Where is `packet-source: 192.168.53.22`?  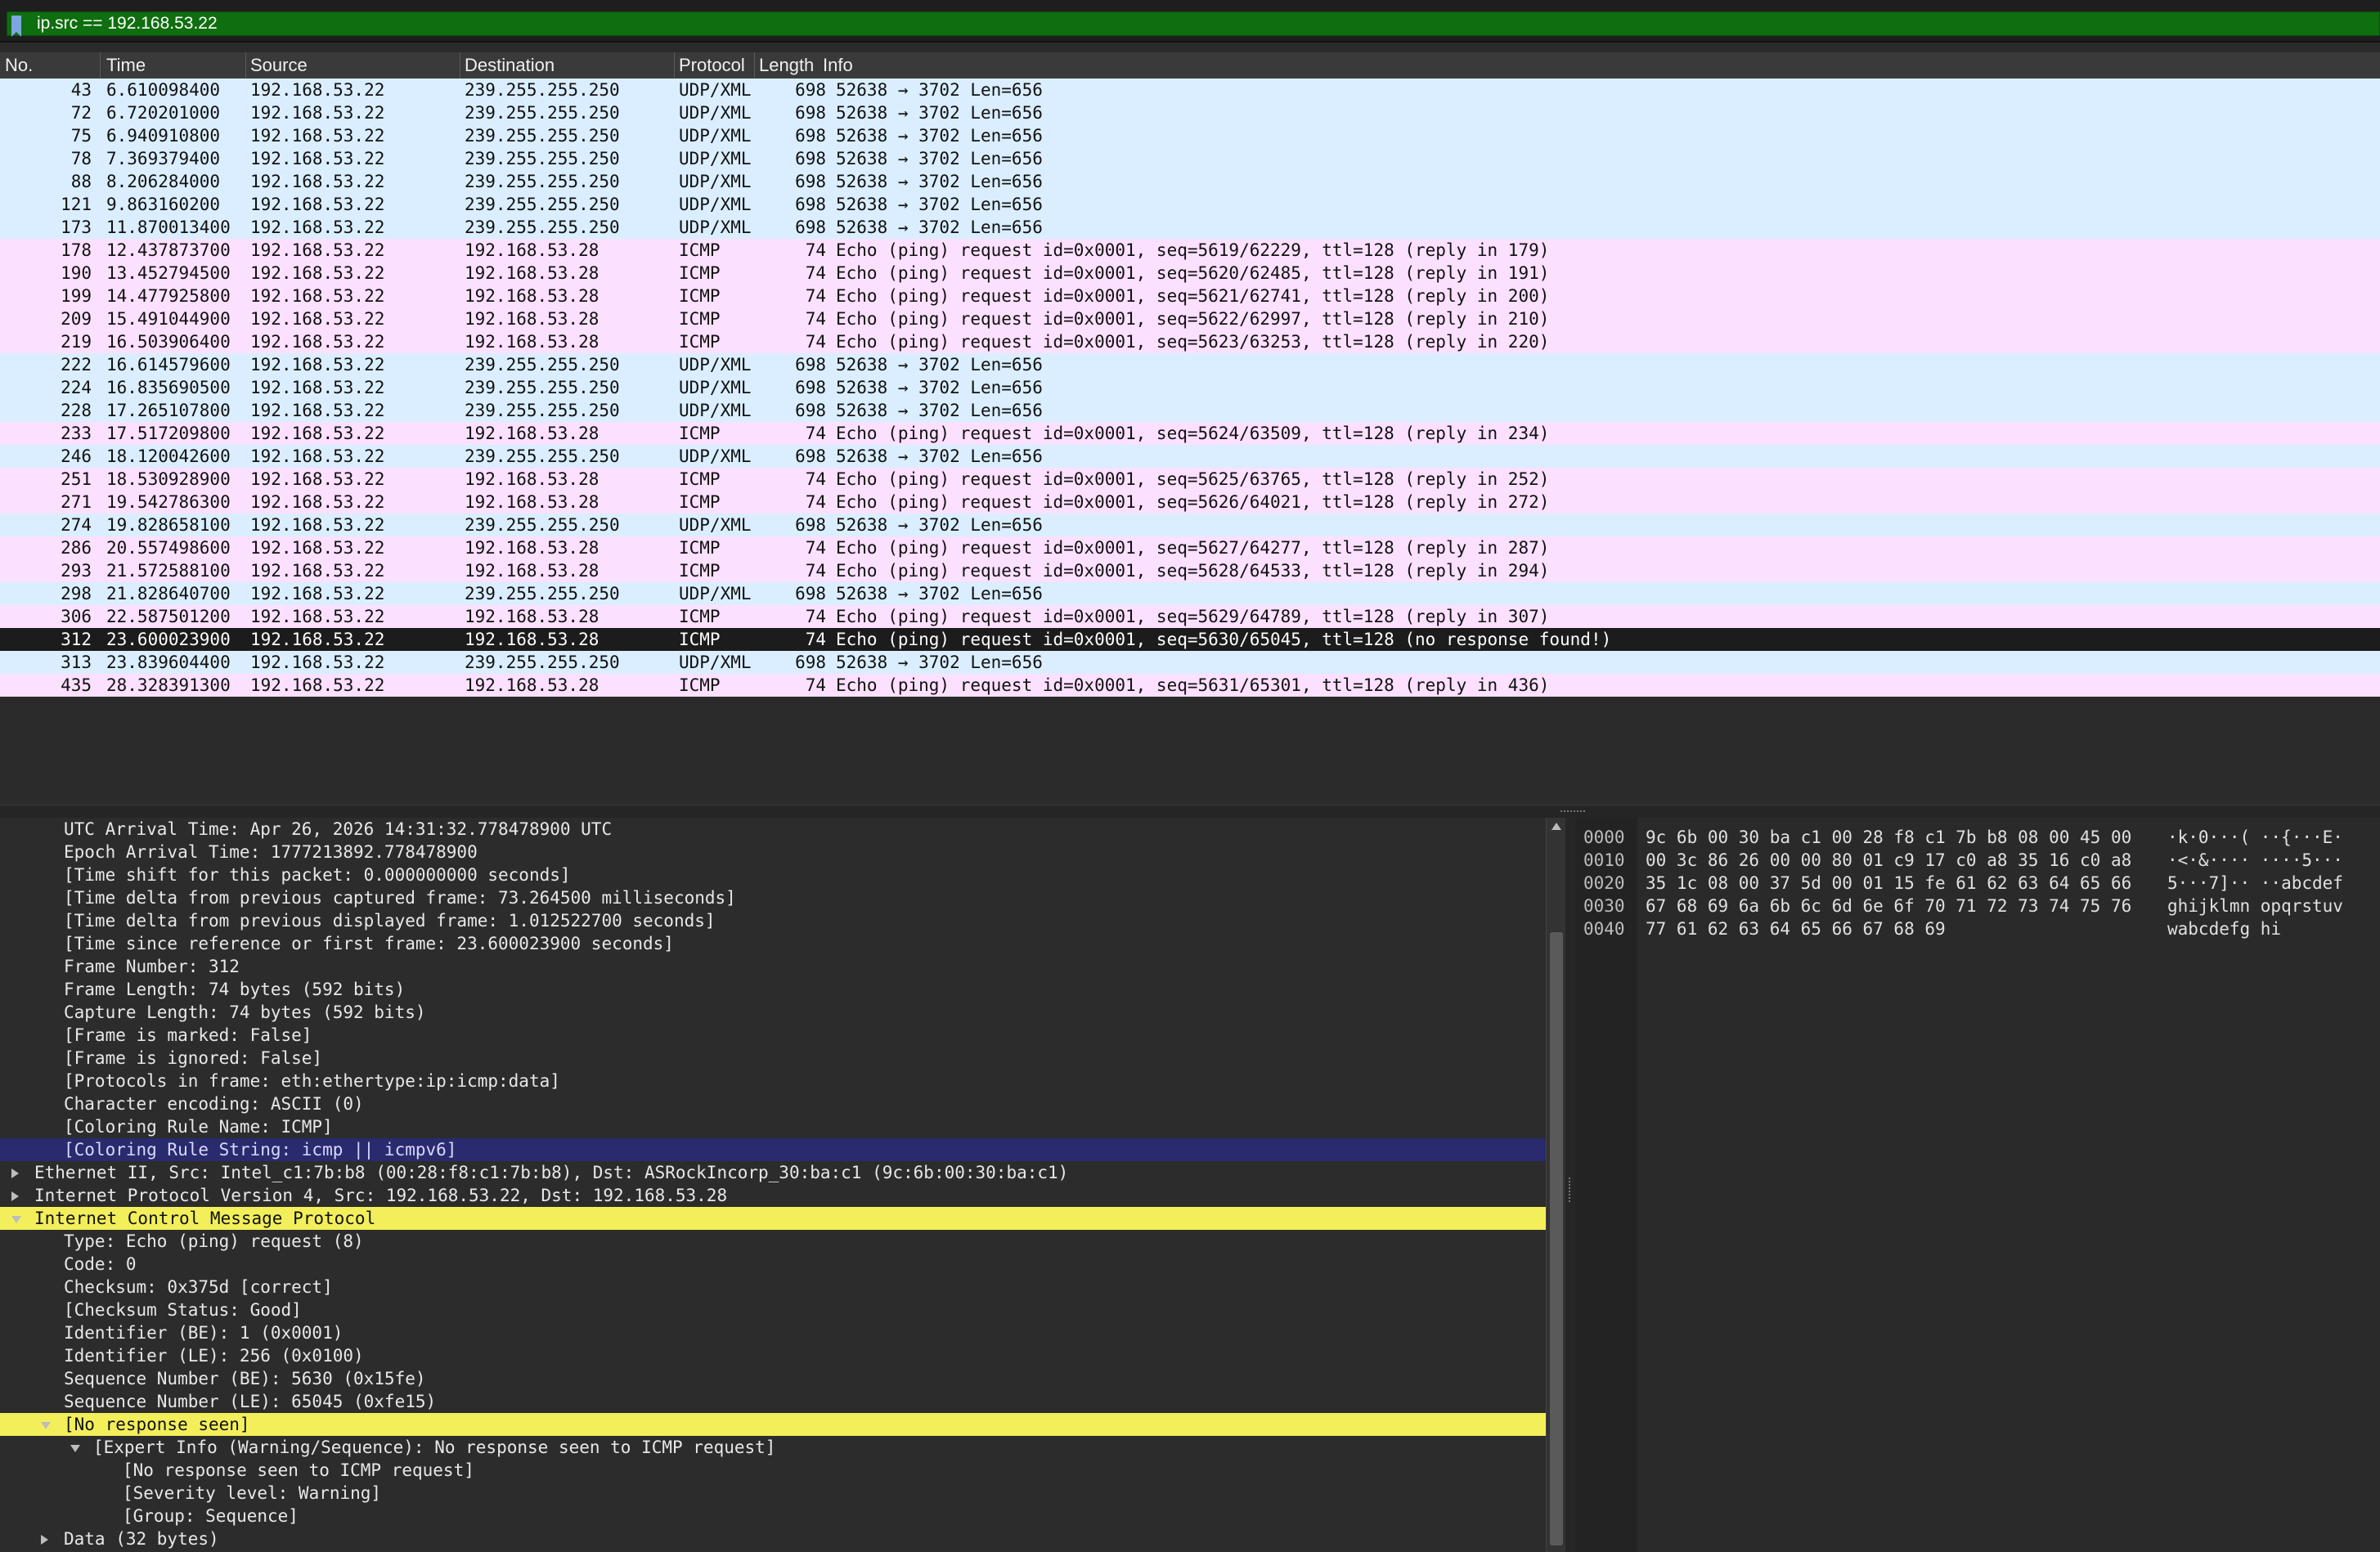 packet-source: 192.168.53.22 is located at coordinates (317, 434).